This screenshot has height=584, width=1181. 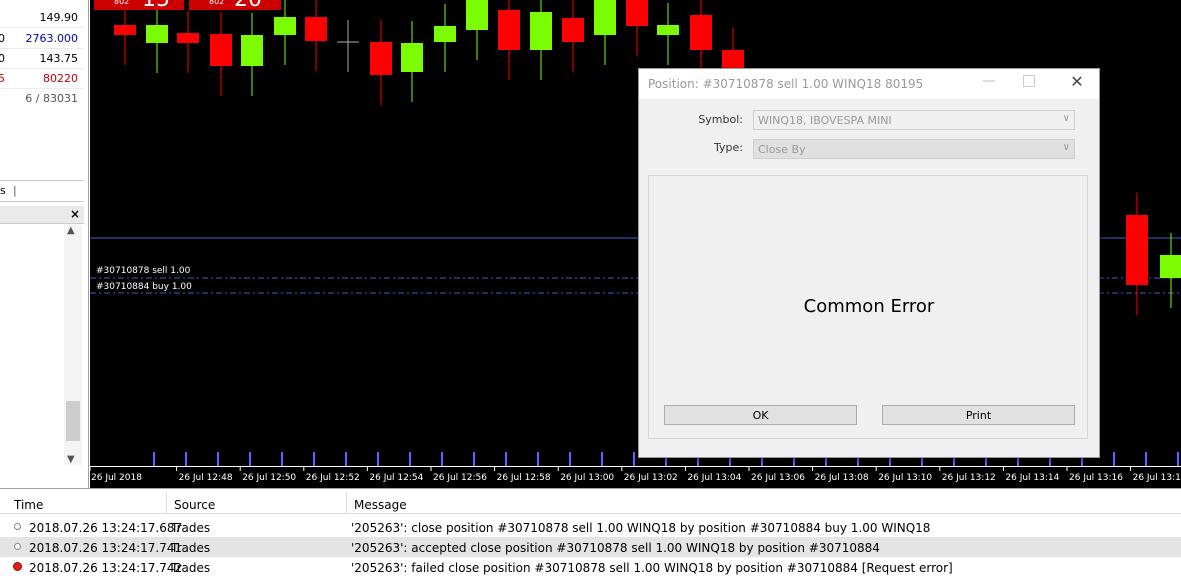 I want to click on quote-edge: 0, so click(x=2, y=38).